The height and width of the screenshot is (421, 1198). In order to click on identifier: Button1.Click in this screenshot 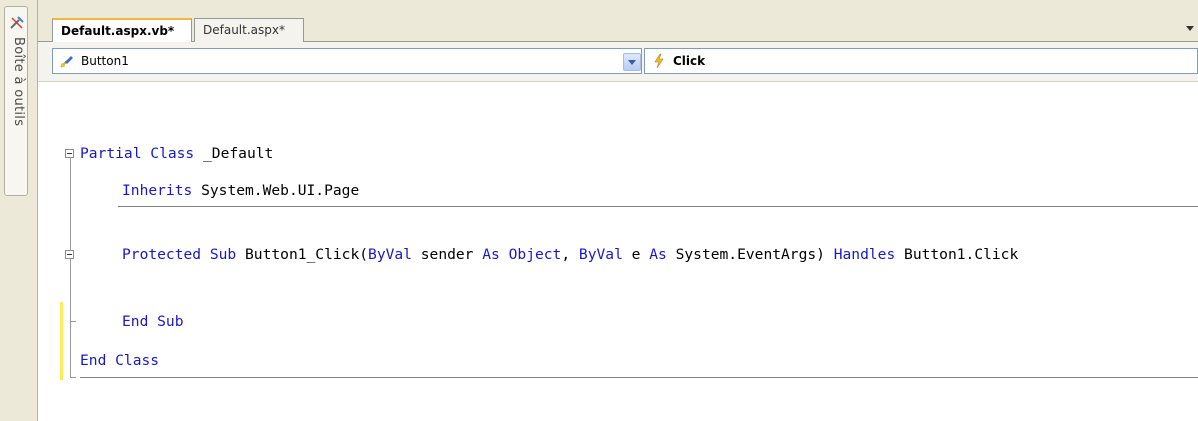, I will do `click(957, 254)`.